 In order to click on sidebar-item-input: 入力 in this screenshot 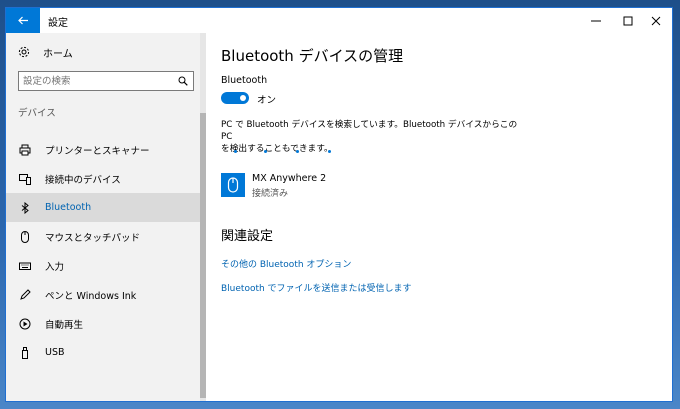, I will do `click(103, 265)`.